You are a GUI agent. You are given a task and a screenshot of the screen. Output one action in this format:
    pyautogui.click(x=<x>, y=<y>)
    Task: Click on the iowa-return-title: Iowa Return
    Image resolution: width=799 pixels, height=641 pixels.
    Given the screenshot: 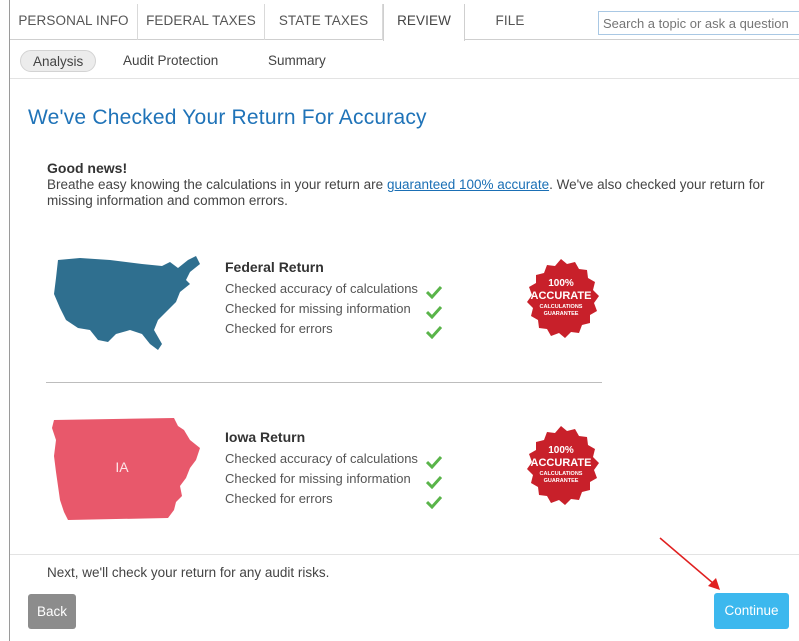 What is the action you would take?
    pyautogui.click(x=265, y=437)
    